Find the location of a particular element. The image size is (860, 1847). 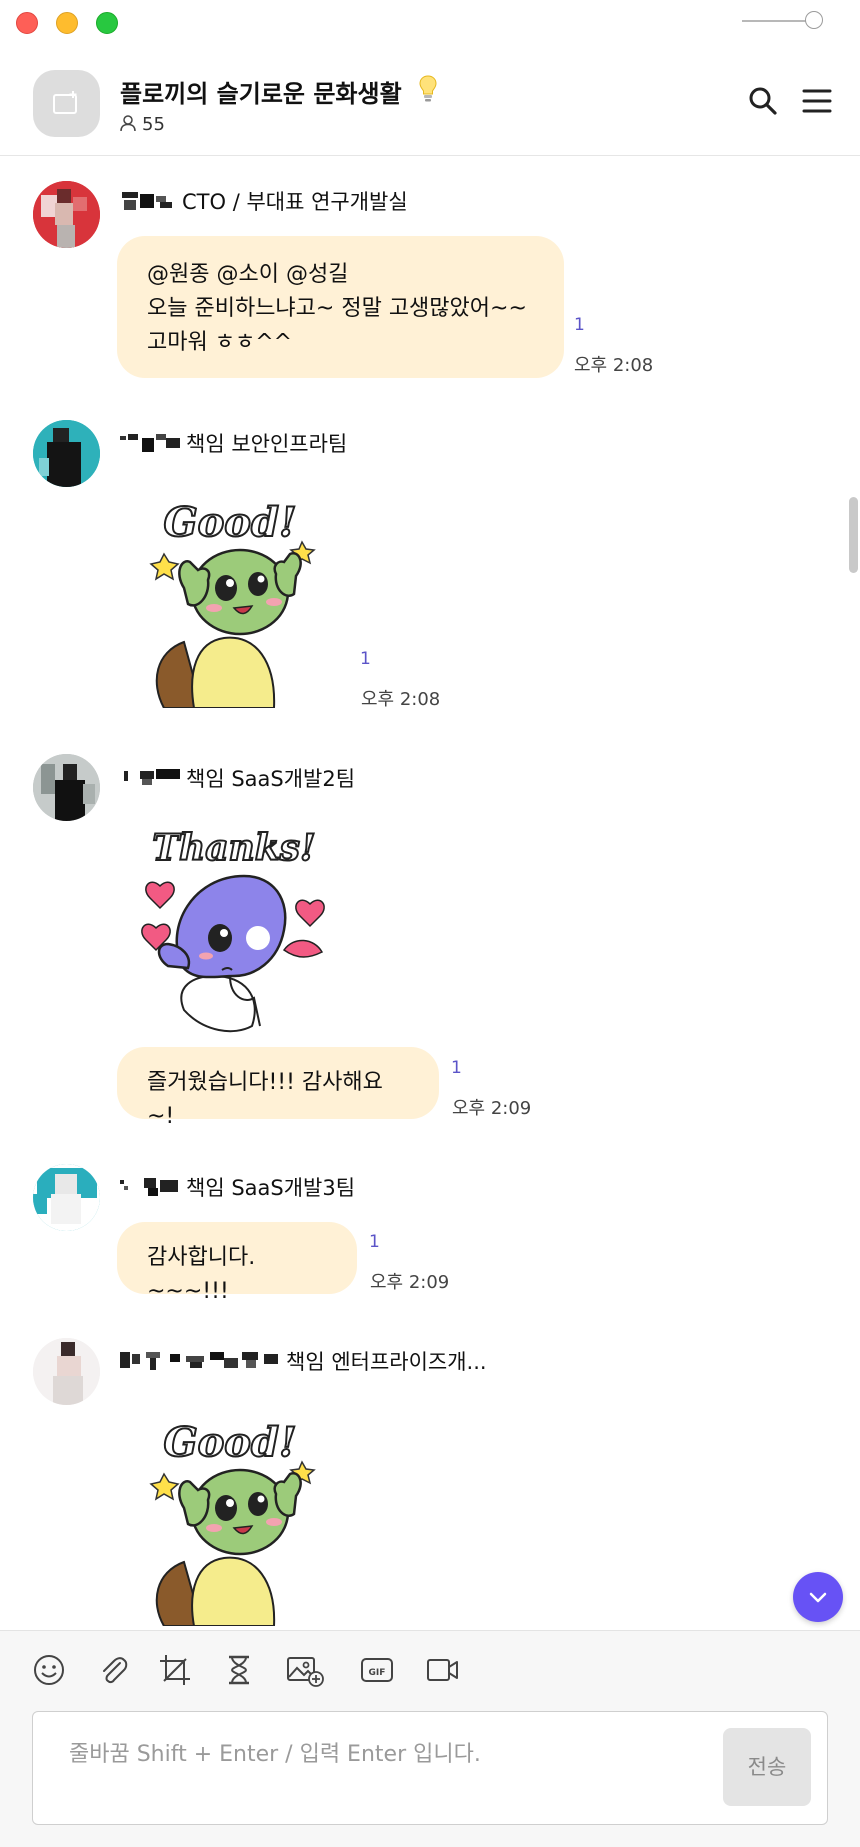

sender-name: CTO / 부대표 연구개발실 is located at coordinates (264, 201).